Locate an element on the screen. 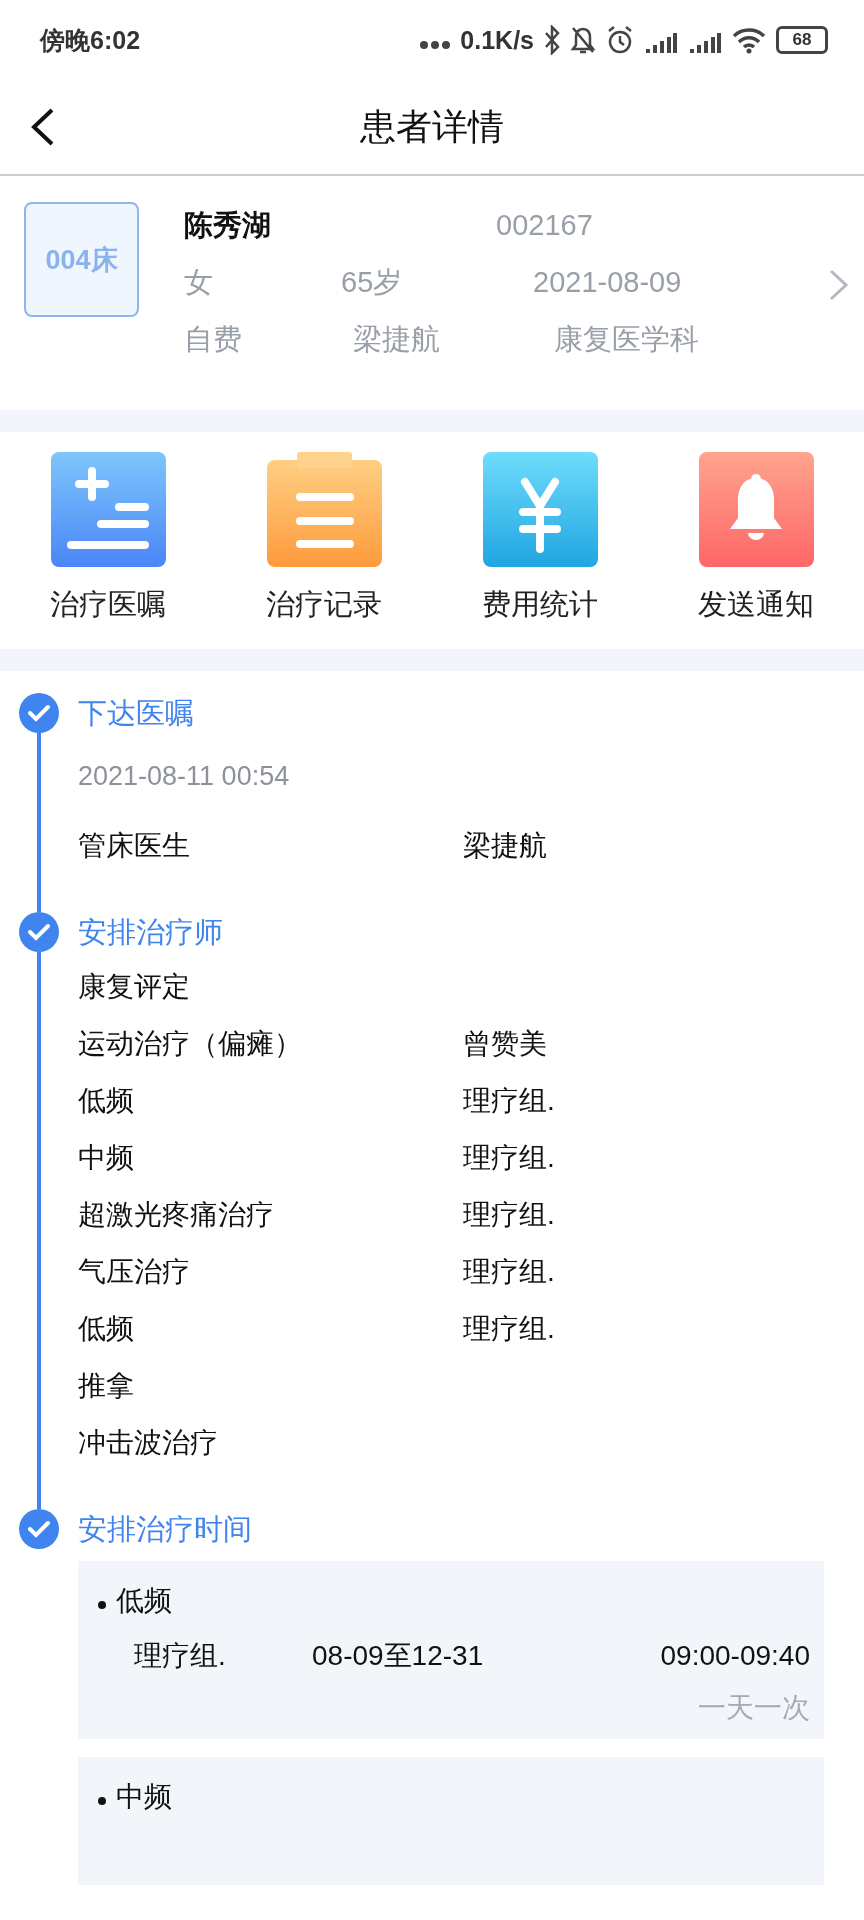 This screenshot has width=864, height=1920. chevron-right-icon is located at coordinates (839, 285).